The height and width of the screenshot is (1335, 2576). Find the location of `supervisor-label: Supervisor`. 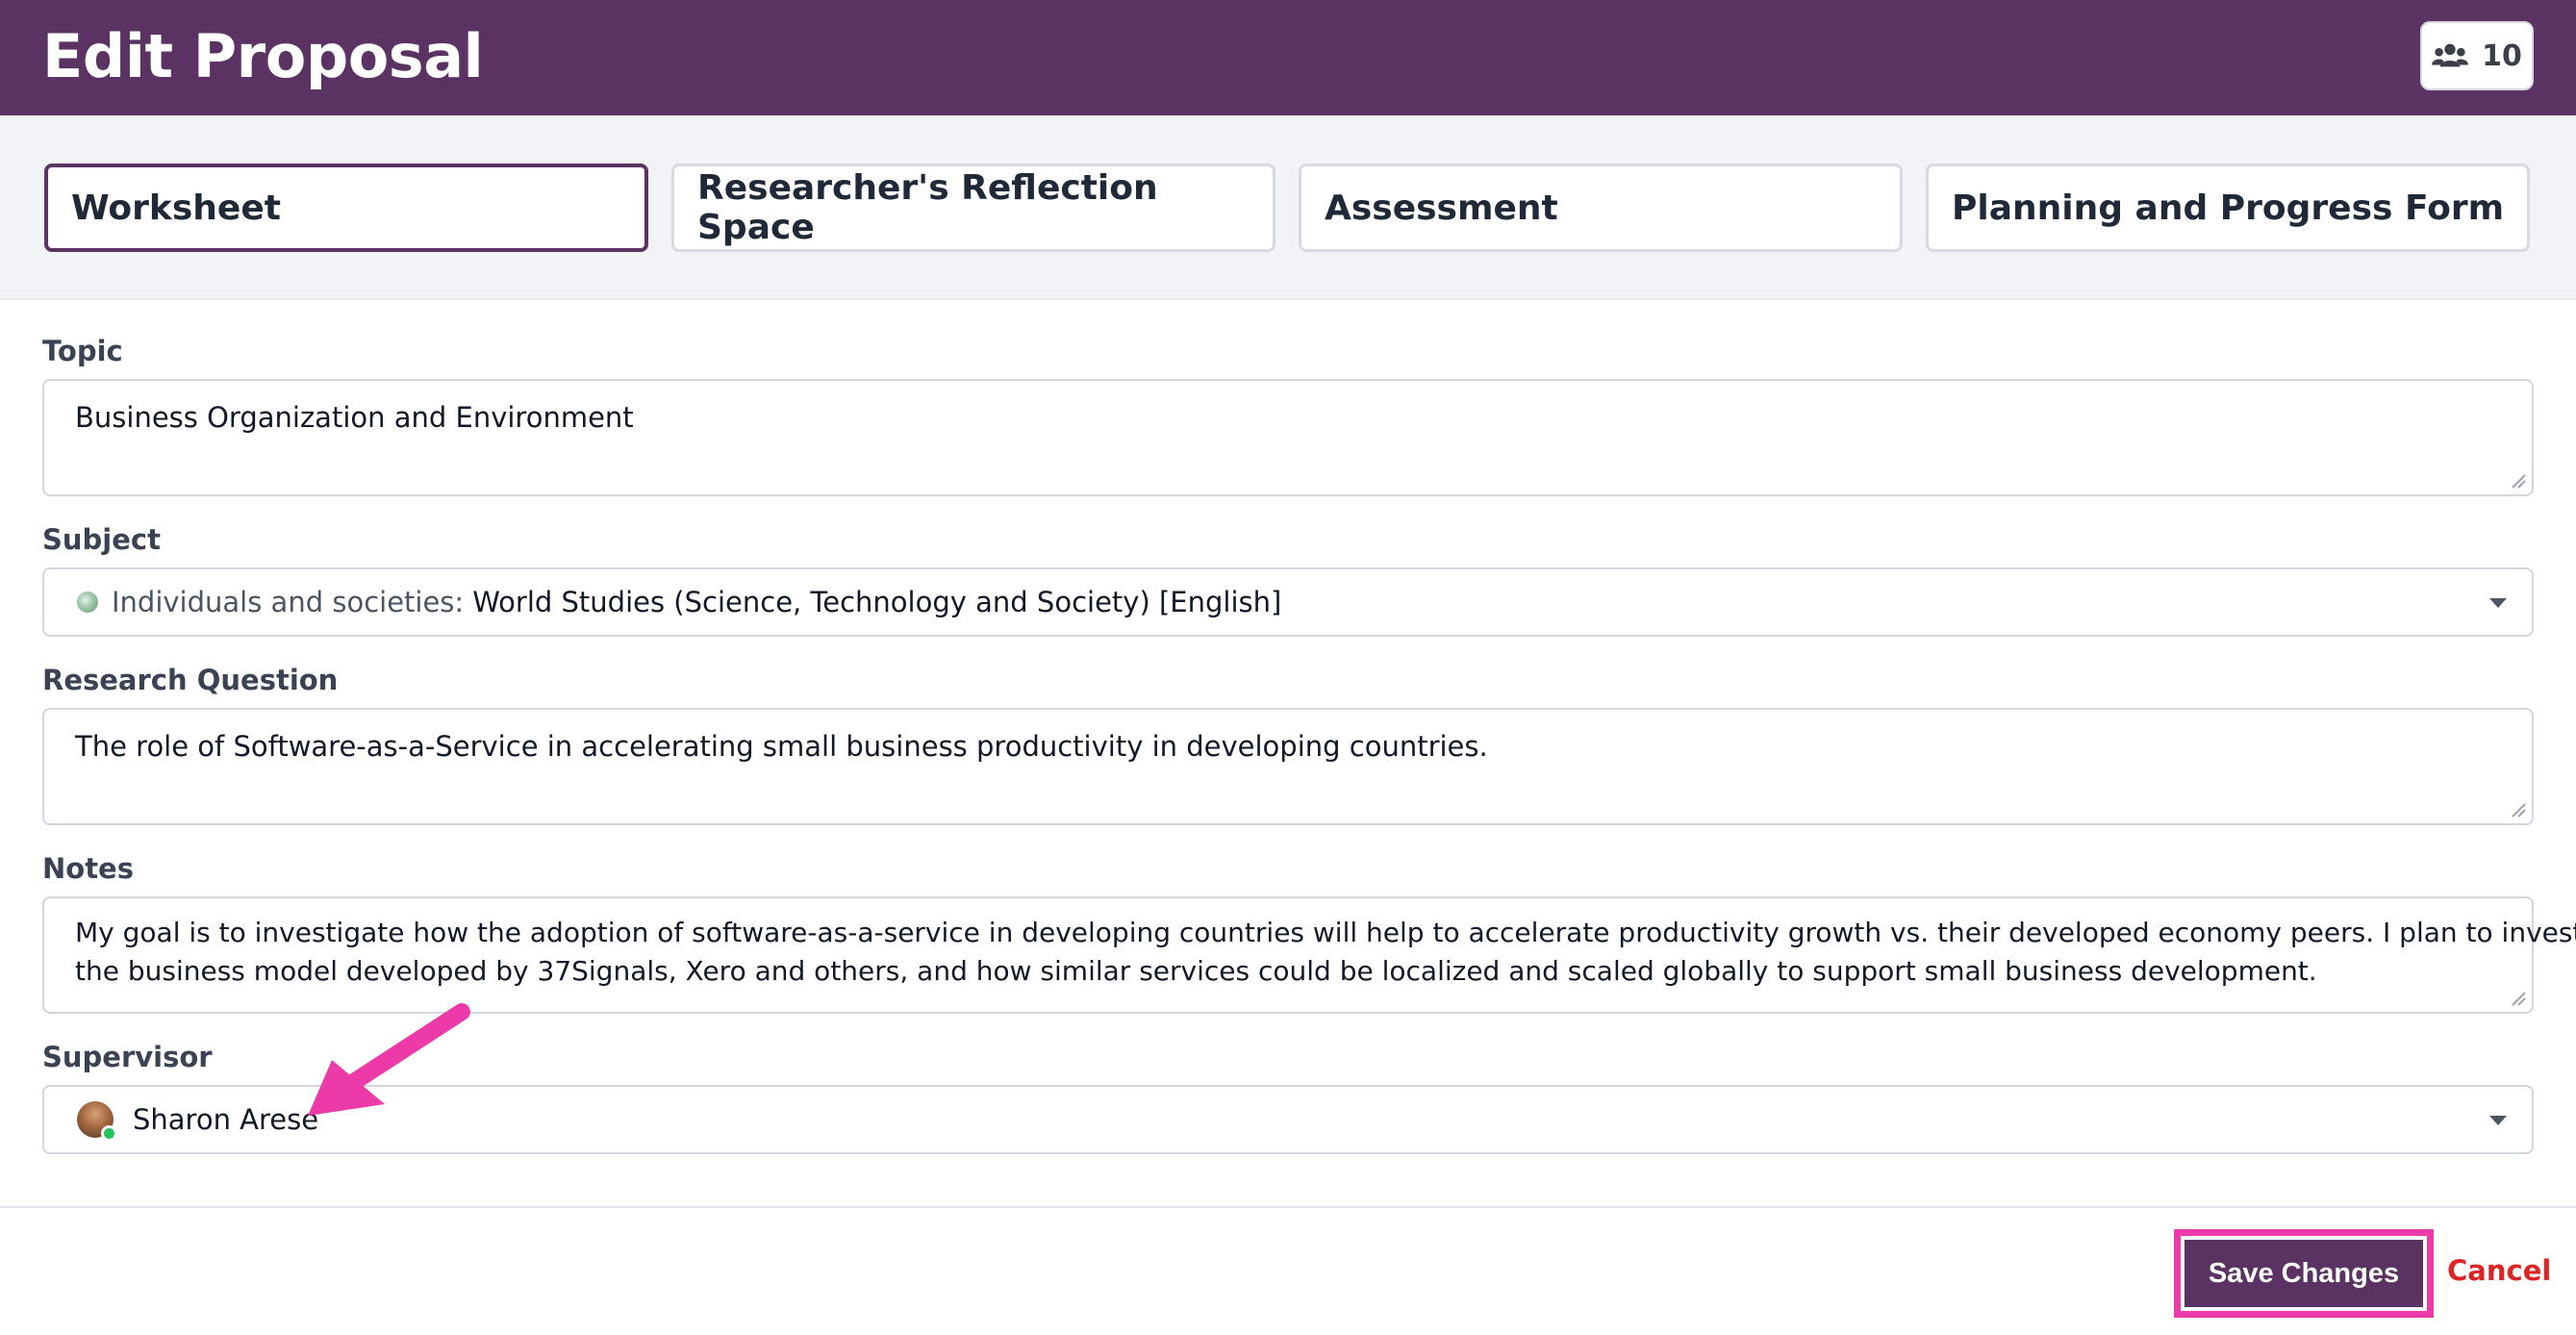

supervisor-label: Supervisor is located at coordinates (128, 1057).